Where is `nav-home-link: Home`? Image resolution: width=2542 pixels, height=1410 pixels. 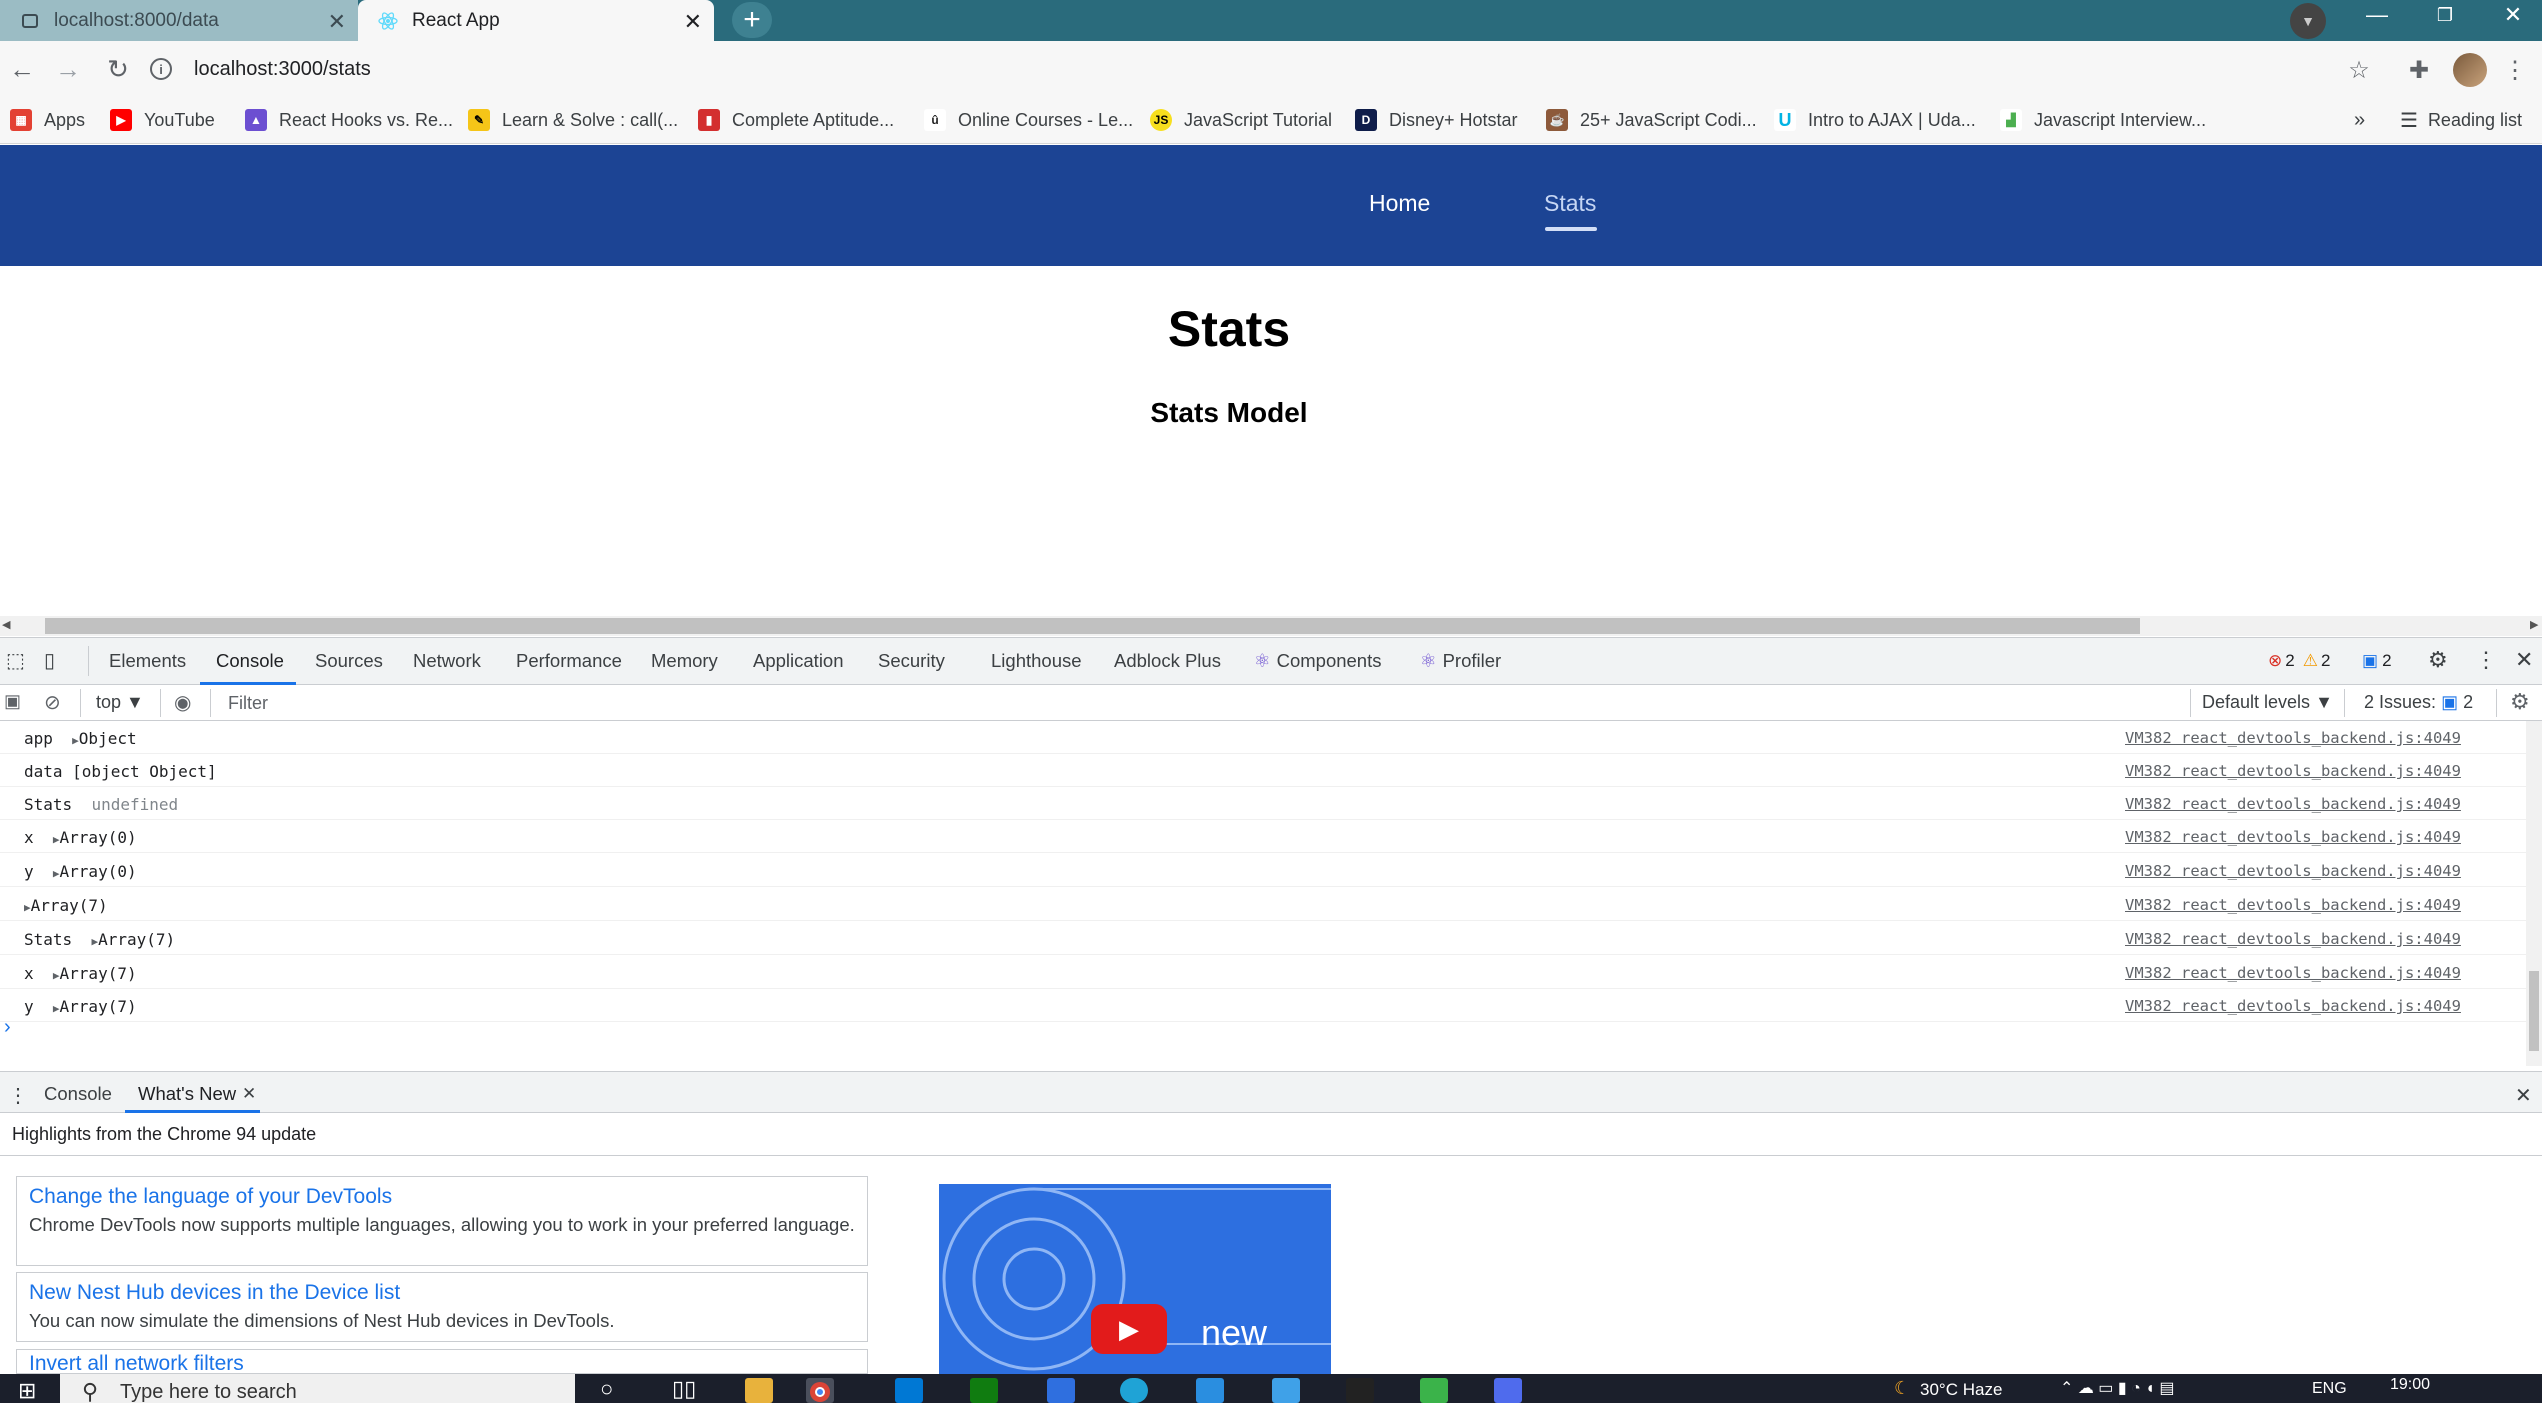
nav-home-link: Home is located at coordinates (1399, 203).